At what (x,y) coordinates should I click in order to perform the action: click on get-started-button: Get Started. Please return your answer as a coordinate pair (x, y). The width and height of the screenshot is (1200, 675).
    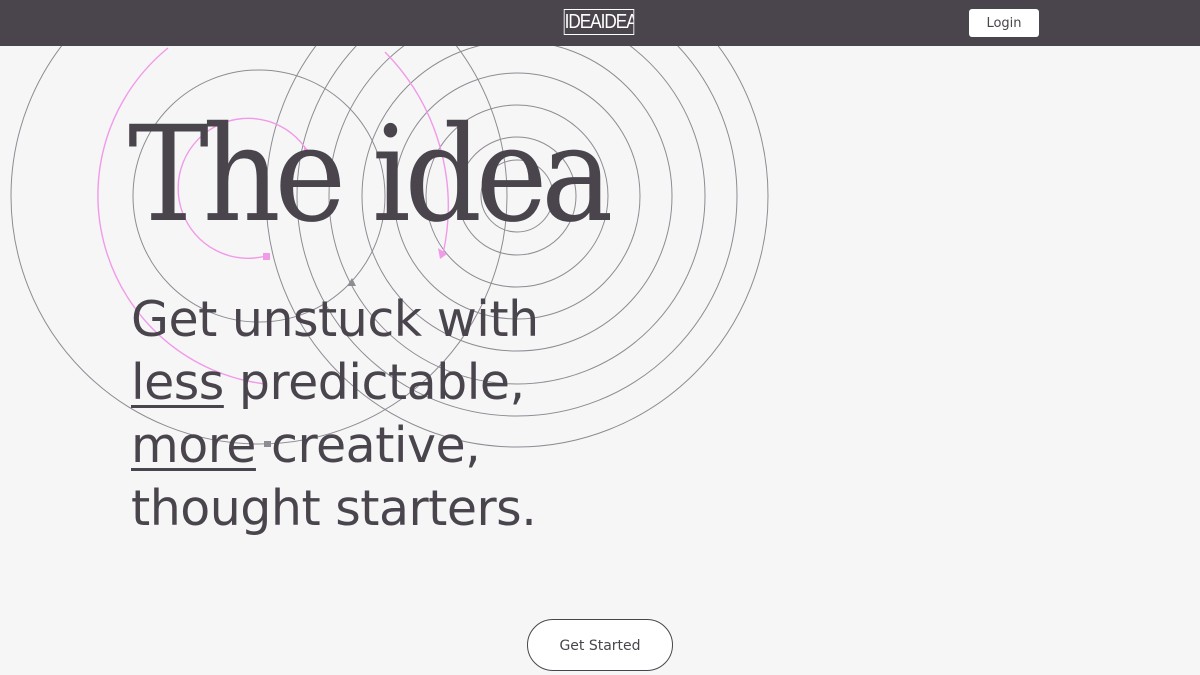
    Looking at the image, I should click on (600, 645).